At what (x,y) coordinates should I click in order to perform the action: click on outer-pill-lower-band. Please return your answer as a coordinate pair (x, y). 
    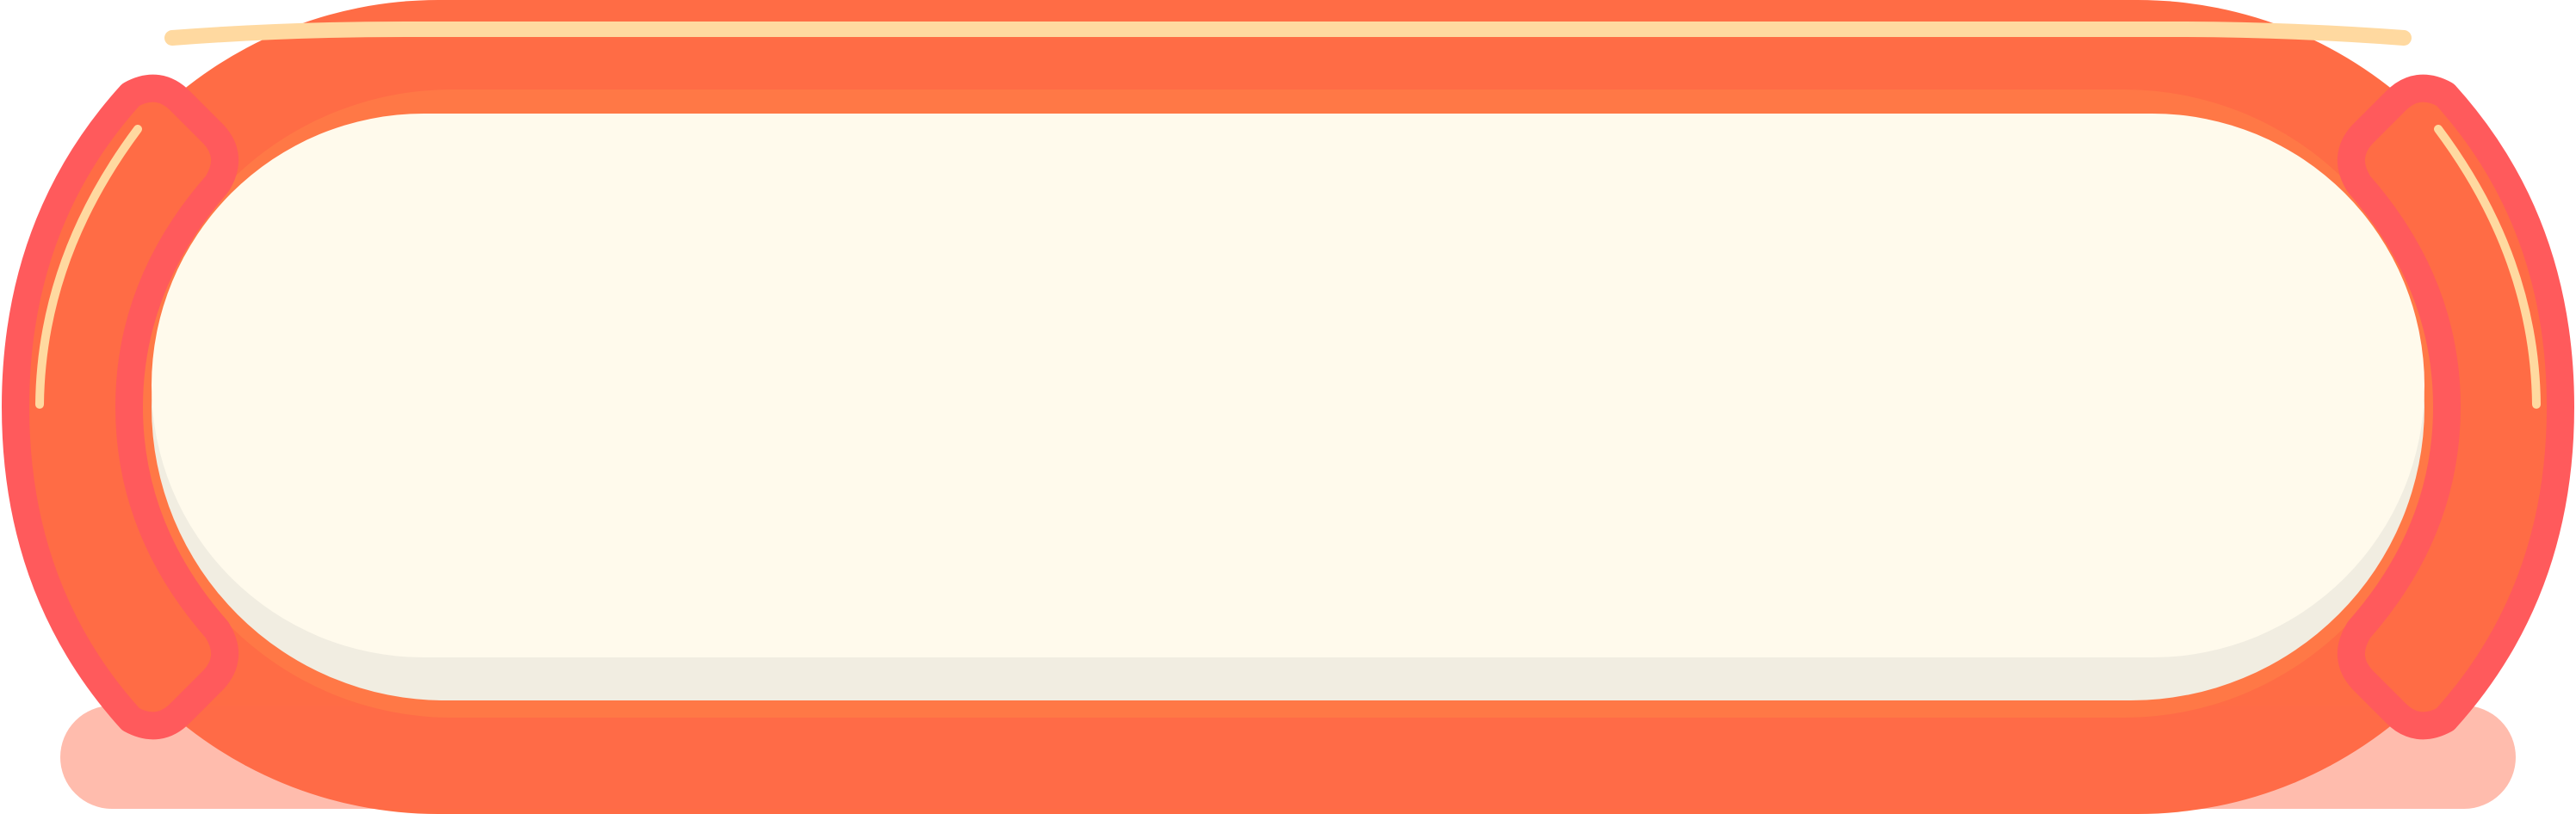
    Looking at the image, I should click on (1288, 757).